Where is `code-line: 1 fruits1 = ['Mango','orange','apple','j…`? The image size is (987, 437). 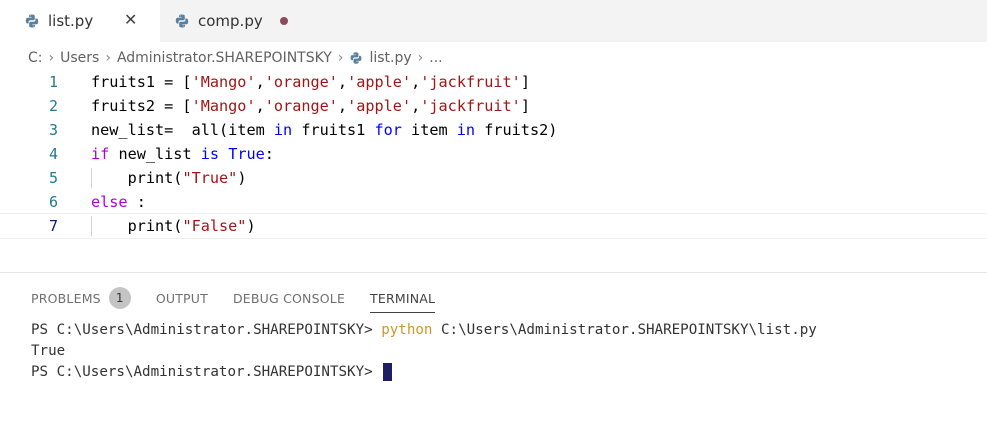
code-line: 1 fruits1 = ['Mango','orange','apple','j… is located at coordinates (493, 82).